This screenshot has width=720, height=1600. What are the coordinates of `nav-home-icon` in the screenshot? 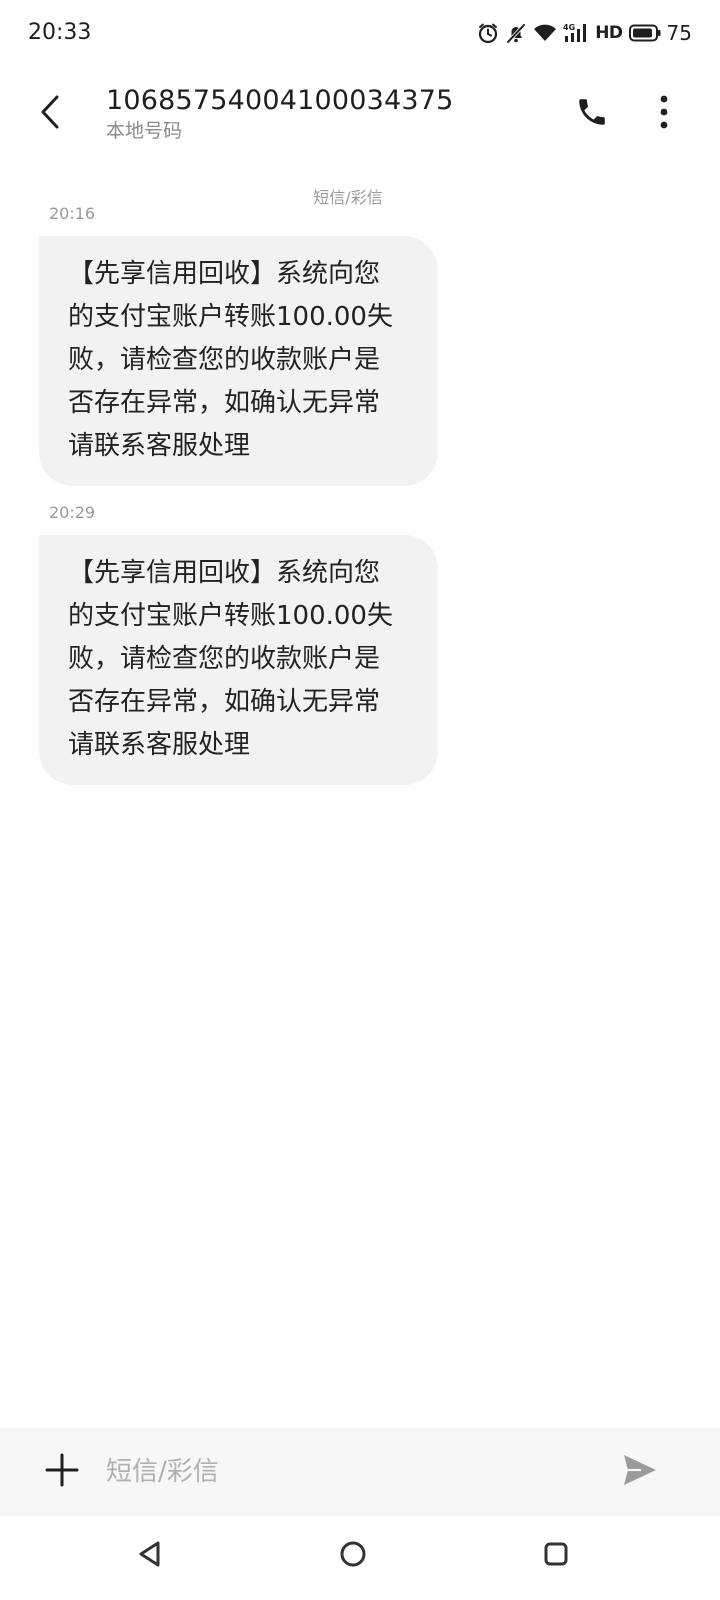 It's located at (353, 1556).